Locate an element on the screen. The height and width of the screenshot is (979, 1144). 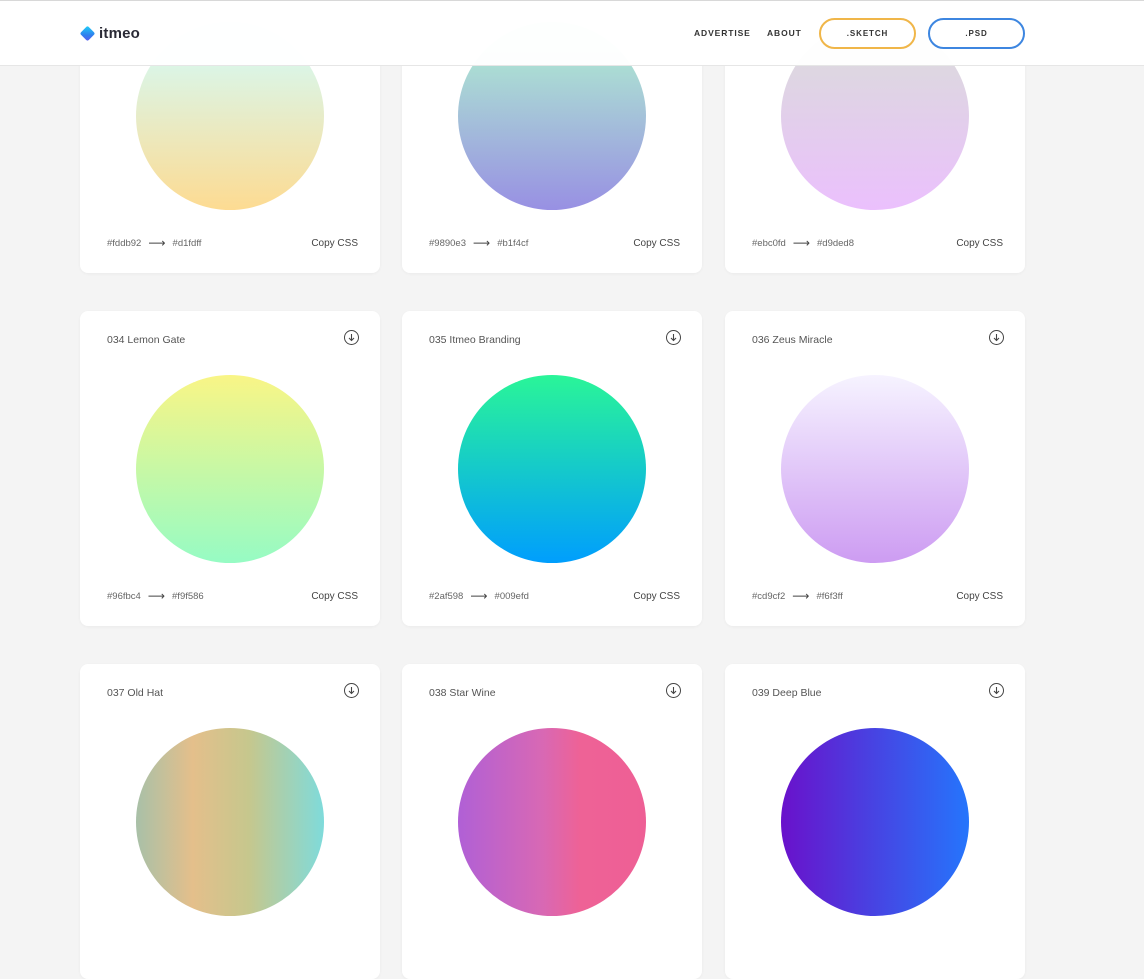
hex-from: #9890e3 is located at coordinates (447, 243).